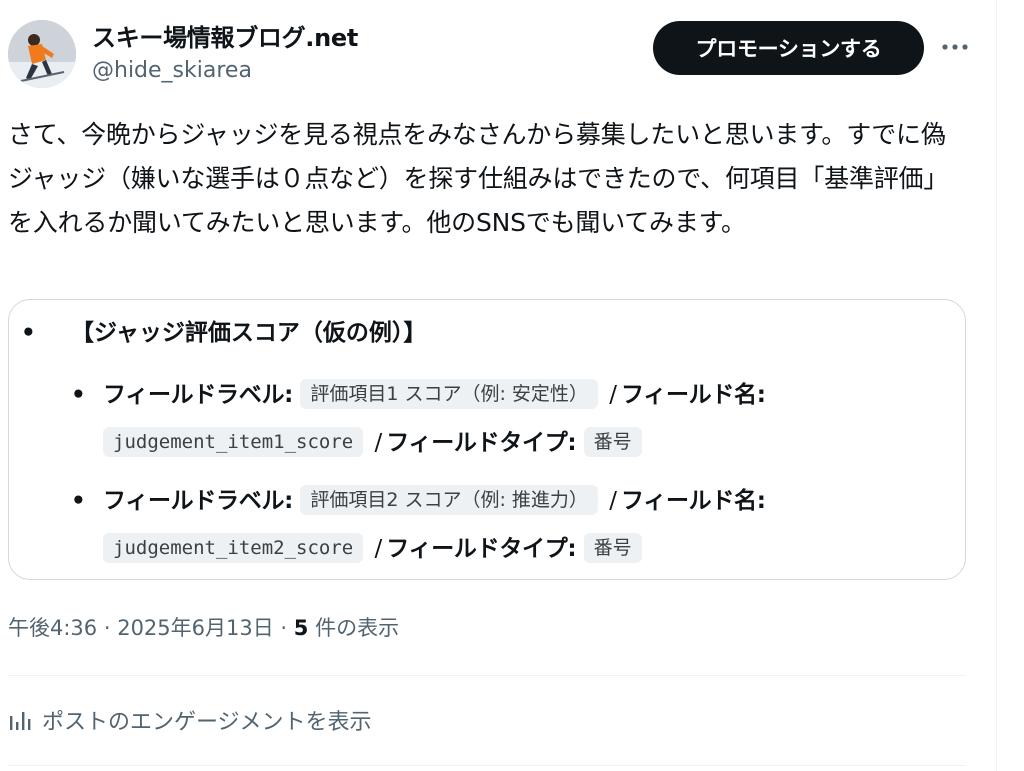  What do you see at coordinates (449, 394) in the screenshot?
I see `field-label-value: 評価項目1 スコア（例: 安定性）` at bounding box center [449, 394].